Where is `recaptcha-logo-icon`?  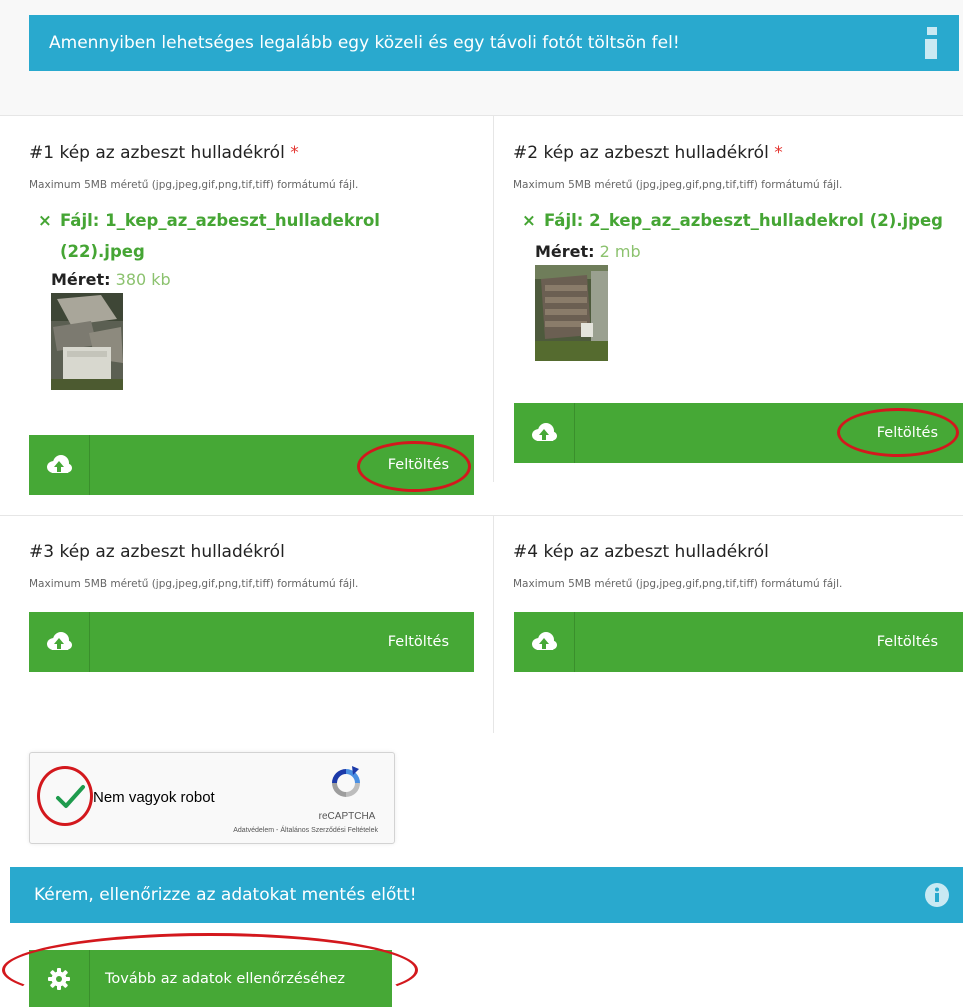
recaptcha-logo-icon is located at coordinates (346, 781).